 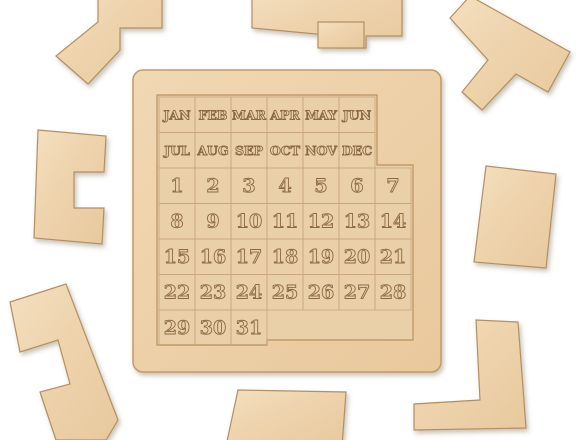 What do you see at coordinates (321, 257) in the screenshot?
I see `day-label: 19` at bounding box center [321, 257].